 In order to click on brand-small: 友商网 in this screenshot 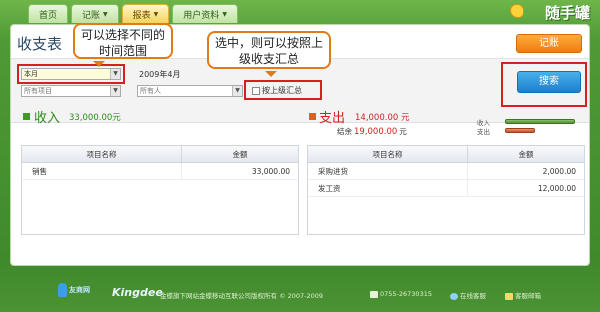, I will do `click(79, 290)`.